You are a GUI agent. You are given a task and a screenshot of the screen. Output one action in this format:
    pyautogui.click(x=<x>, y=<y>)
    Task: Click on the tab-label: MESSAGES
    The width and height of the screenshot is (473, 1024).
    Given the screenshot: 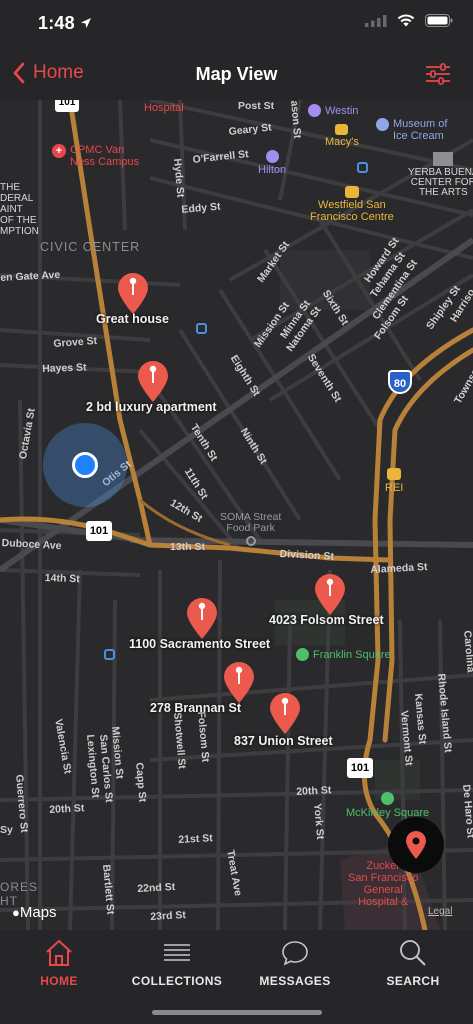 What is the action you would take?
    pyautogui.click(x=295, y=981)
    